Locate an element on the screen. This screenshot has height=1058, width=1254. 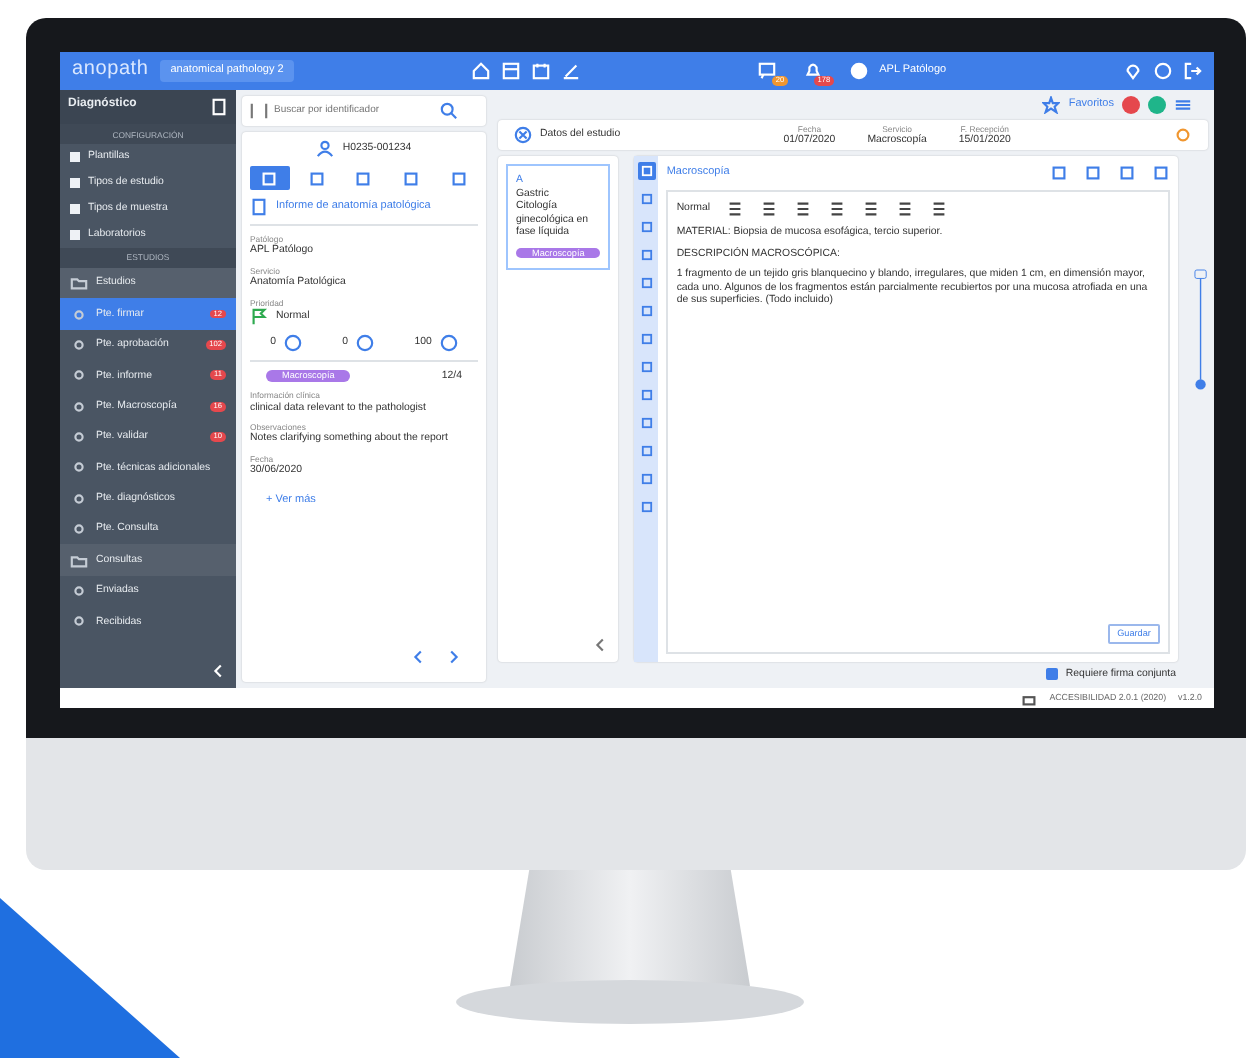
case-tab-button is located at coordinates (270, 178).